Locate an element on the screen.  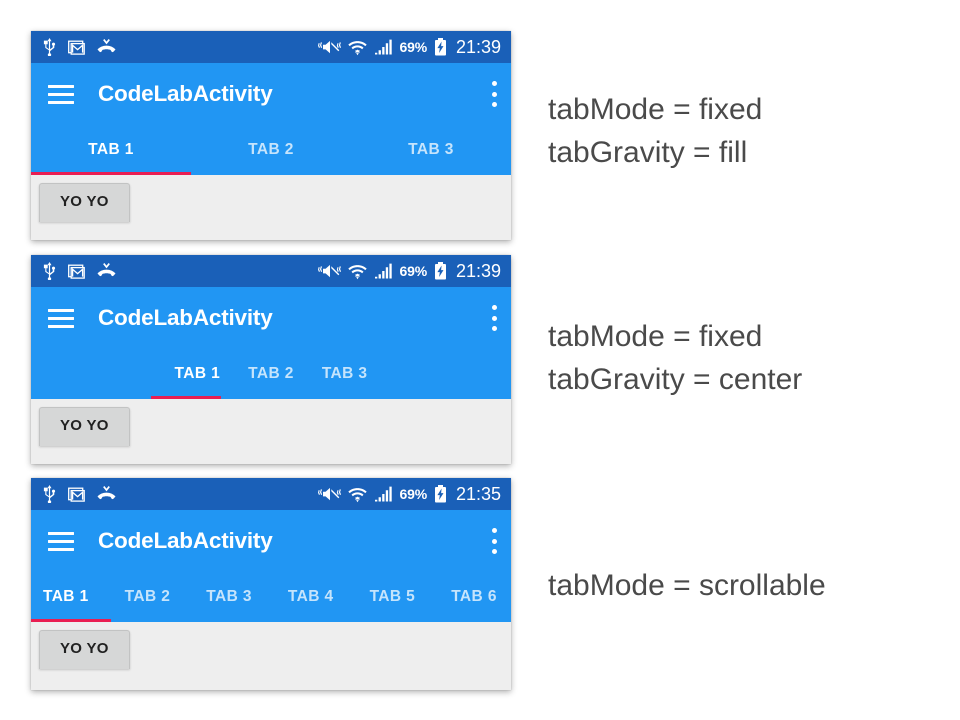
tab-strip-fixed-fill: TAB 1 TAB 2 TAB 3 is located at coordinates (271, 150).